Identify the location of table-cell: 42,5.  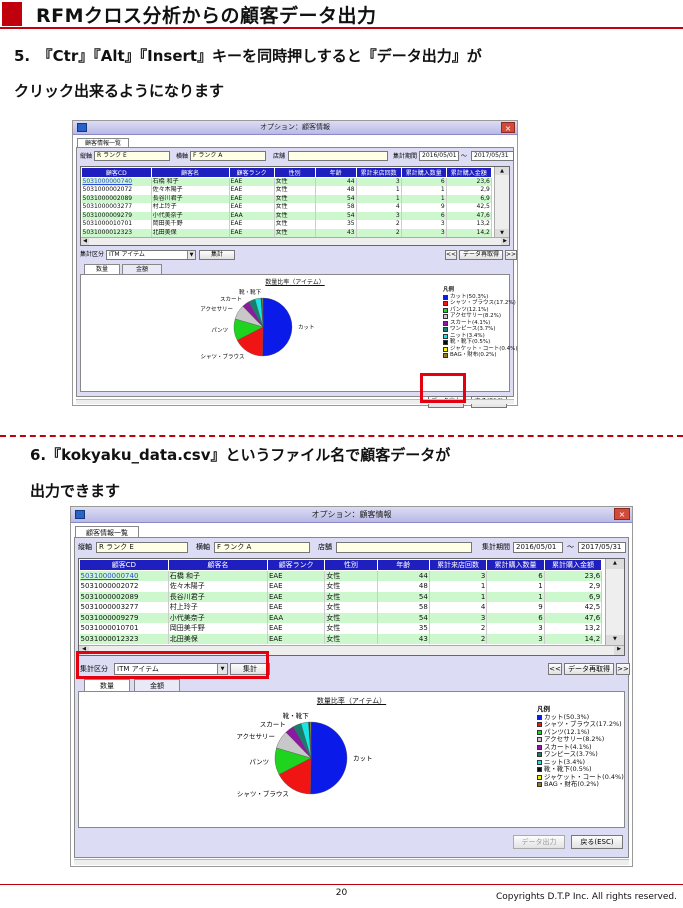
(573, 607).